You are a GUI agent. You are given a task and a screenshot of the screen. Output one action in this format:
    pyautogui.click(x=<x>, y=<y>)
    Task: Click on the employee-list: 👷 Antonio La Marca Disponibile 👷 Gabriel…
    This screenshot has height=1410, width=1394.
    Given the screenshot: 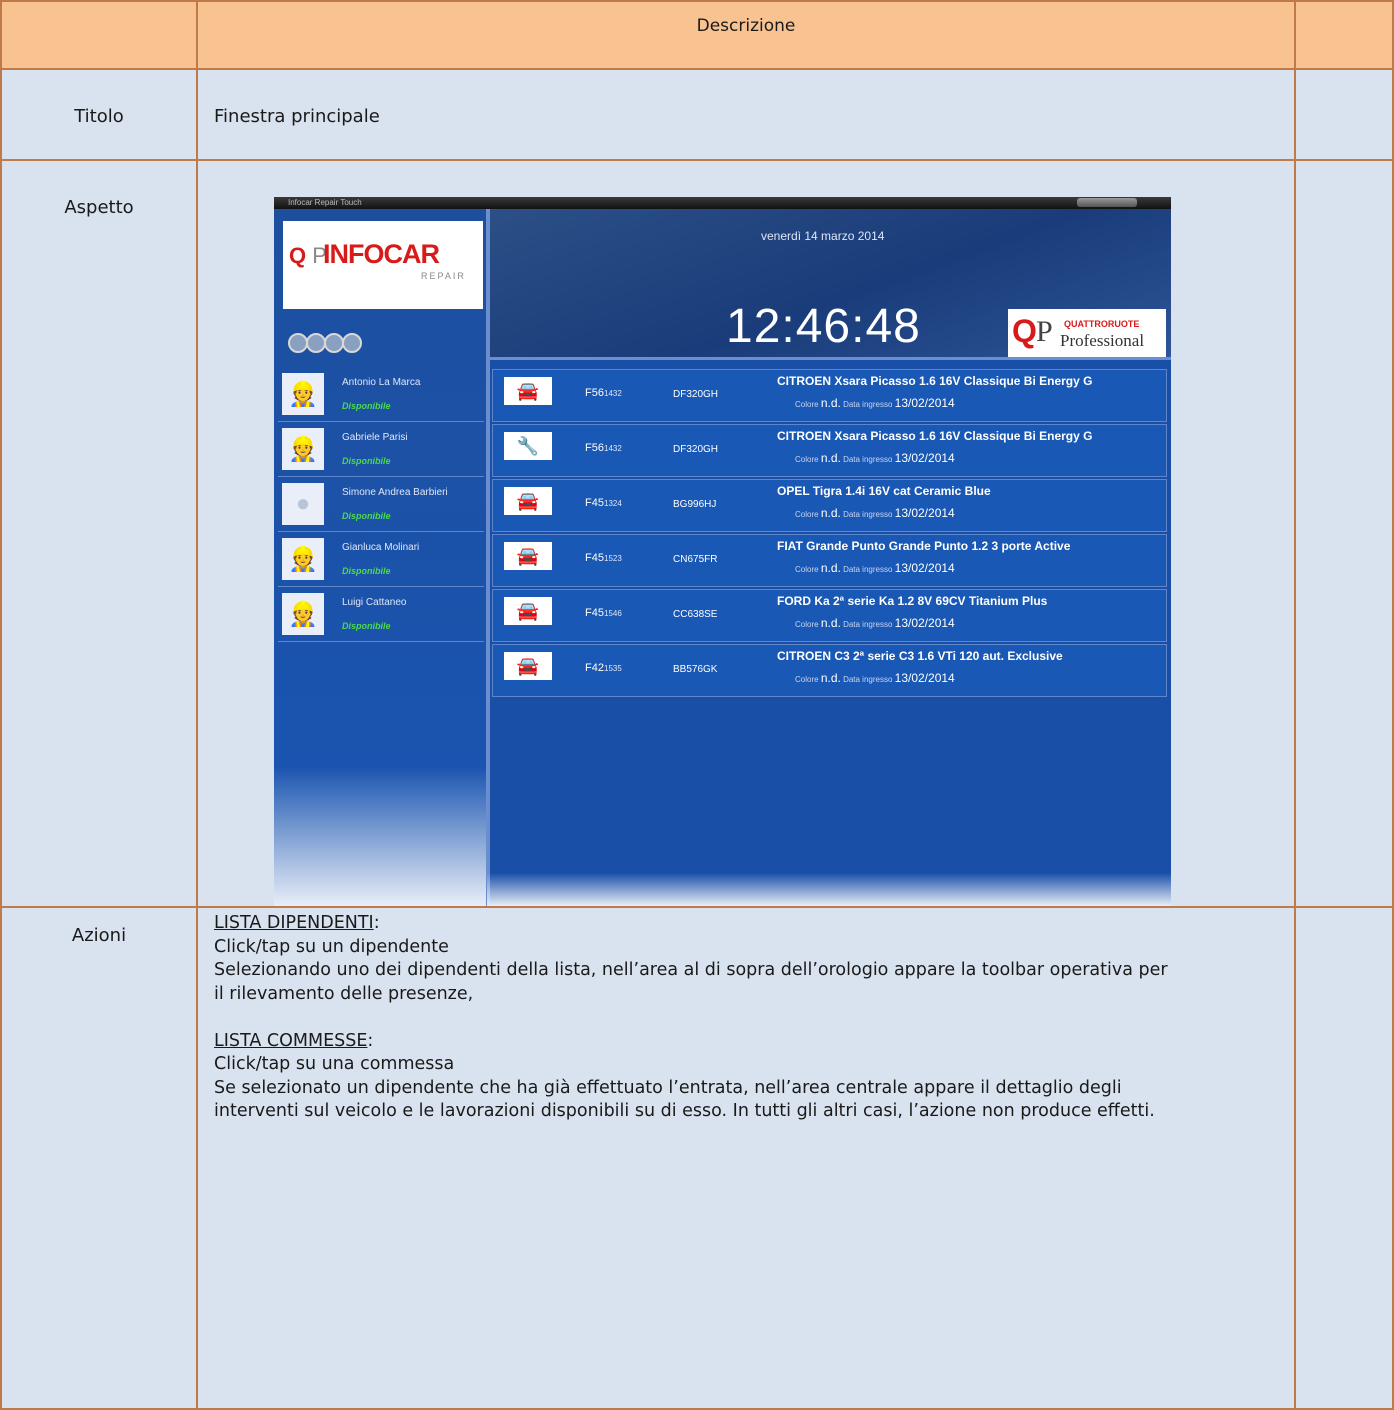 What is the action you would take?
    pyautogui.click(x=381, y=504)
    